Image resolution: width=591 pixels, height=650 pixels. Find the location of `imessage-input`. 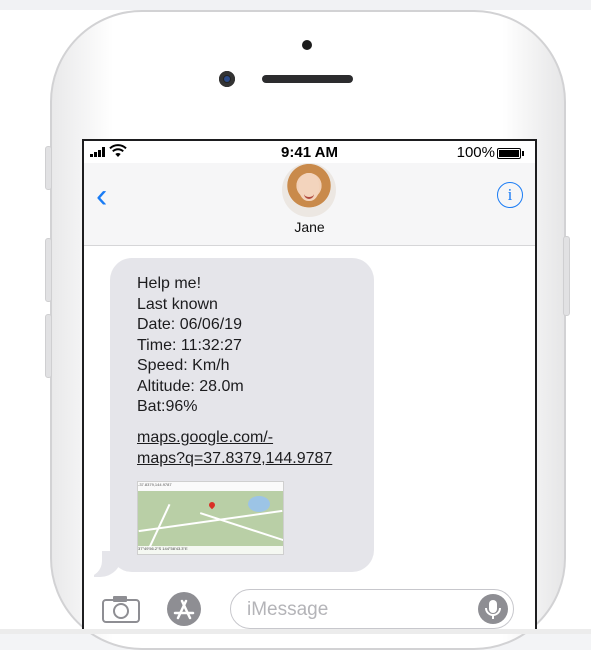

imessage-input is located at coordinates (357, 610).